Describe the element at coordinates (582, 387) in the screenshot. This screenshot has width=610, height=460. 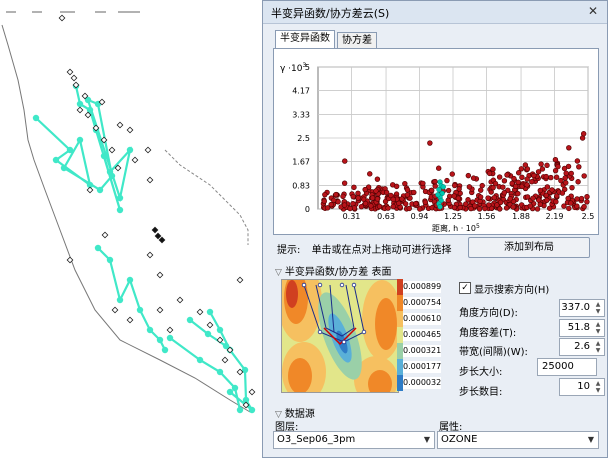
I see `lag-count-field: 10 ▲ ▼` at that location.